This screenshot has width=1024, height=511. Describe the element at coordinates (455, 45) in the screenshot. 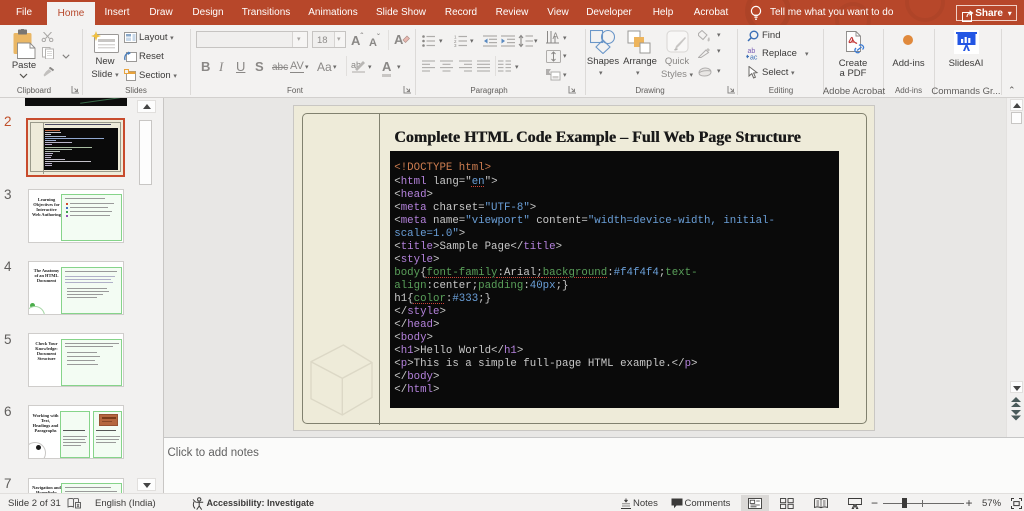

I see `svg-text: 3` at that location.